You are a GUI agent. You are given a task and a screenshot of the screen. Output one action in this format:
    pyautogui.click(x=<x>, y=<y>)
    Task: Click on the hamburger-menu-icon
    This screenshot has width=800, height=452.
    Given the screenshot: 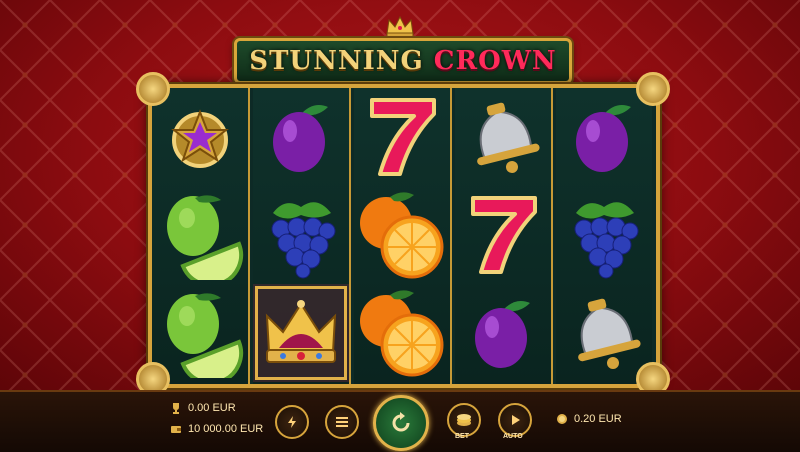 What is the action you would take?
    pyautogui.click(x=342, y=422)
    